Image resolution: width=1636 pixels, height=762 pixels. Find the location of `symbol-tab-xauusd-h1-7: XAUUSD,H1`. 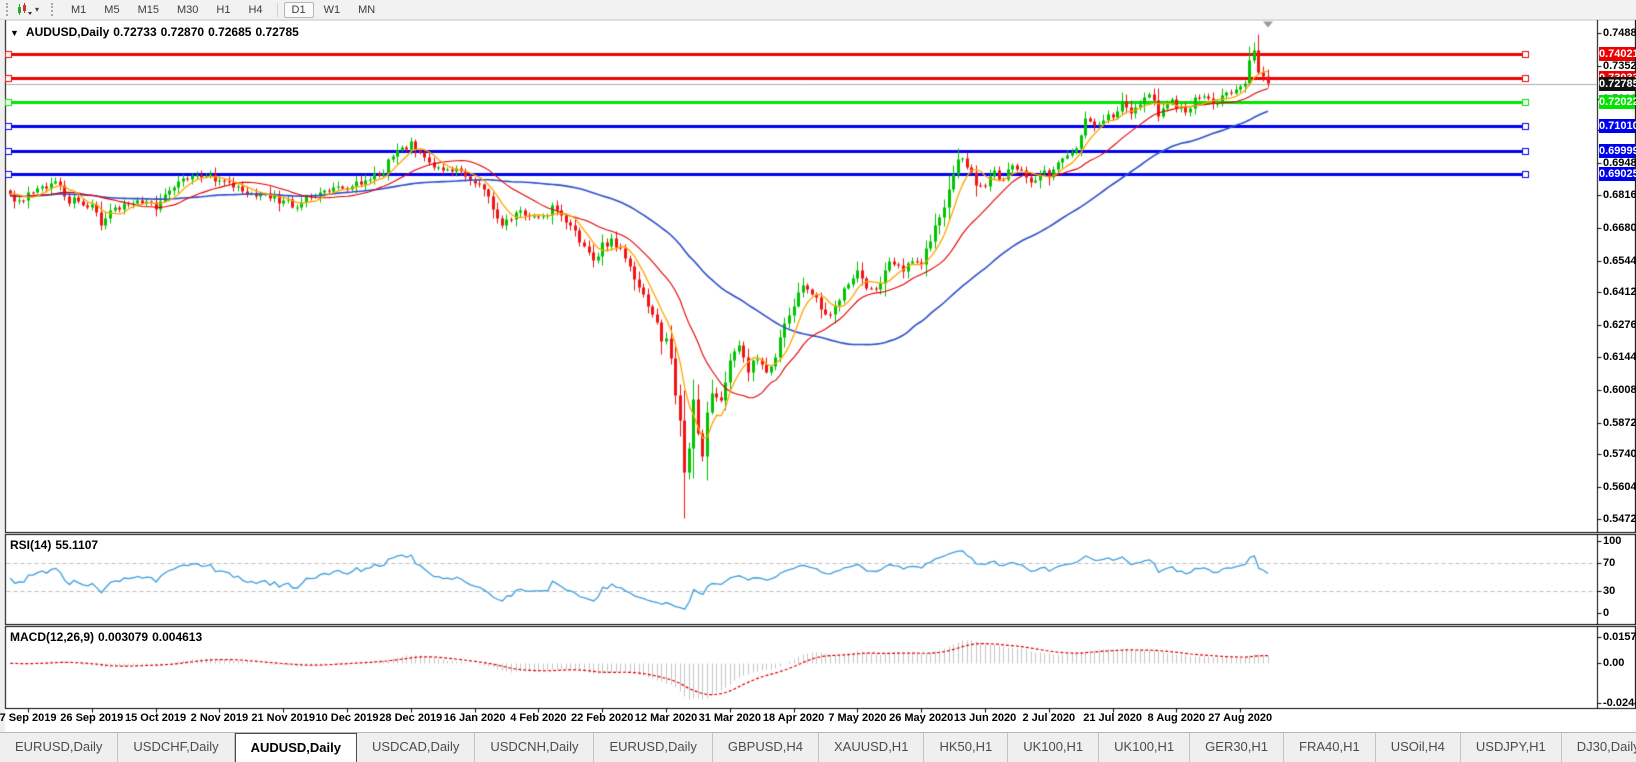

symbol-tab-xauusd-h1-7: XAUUSD,H1 is located at coordinates (872, 747).